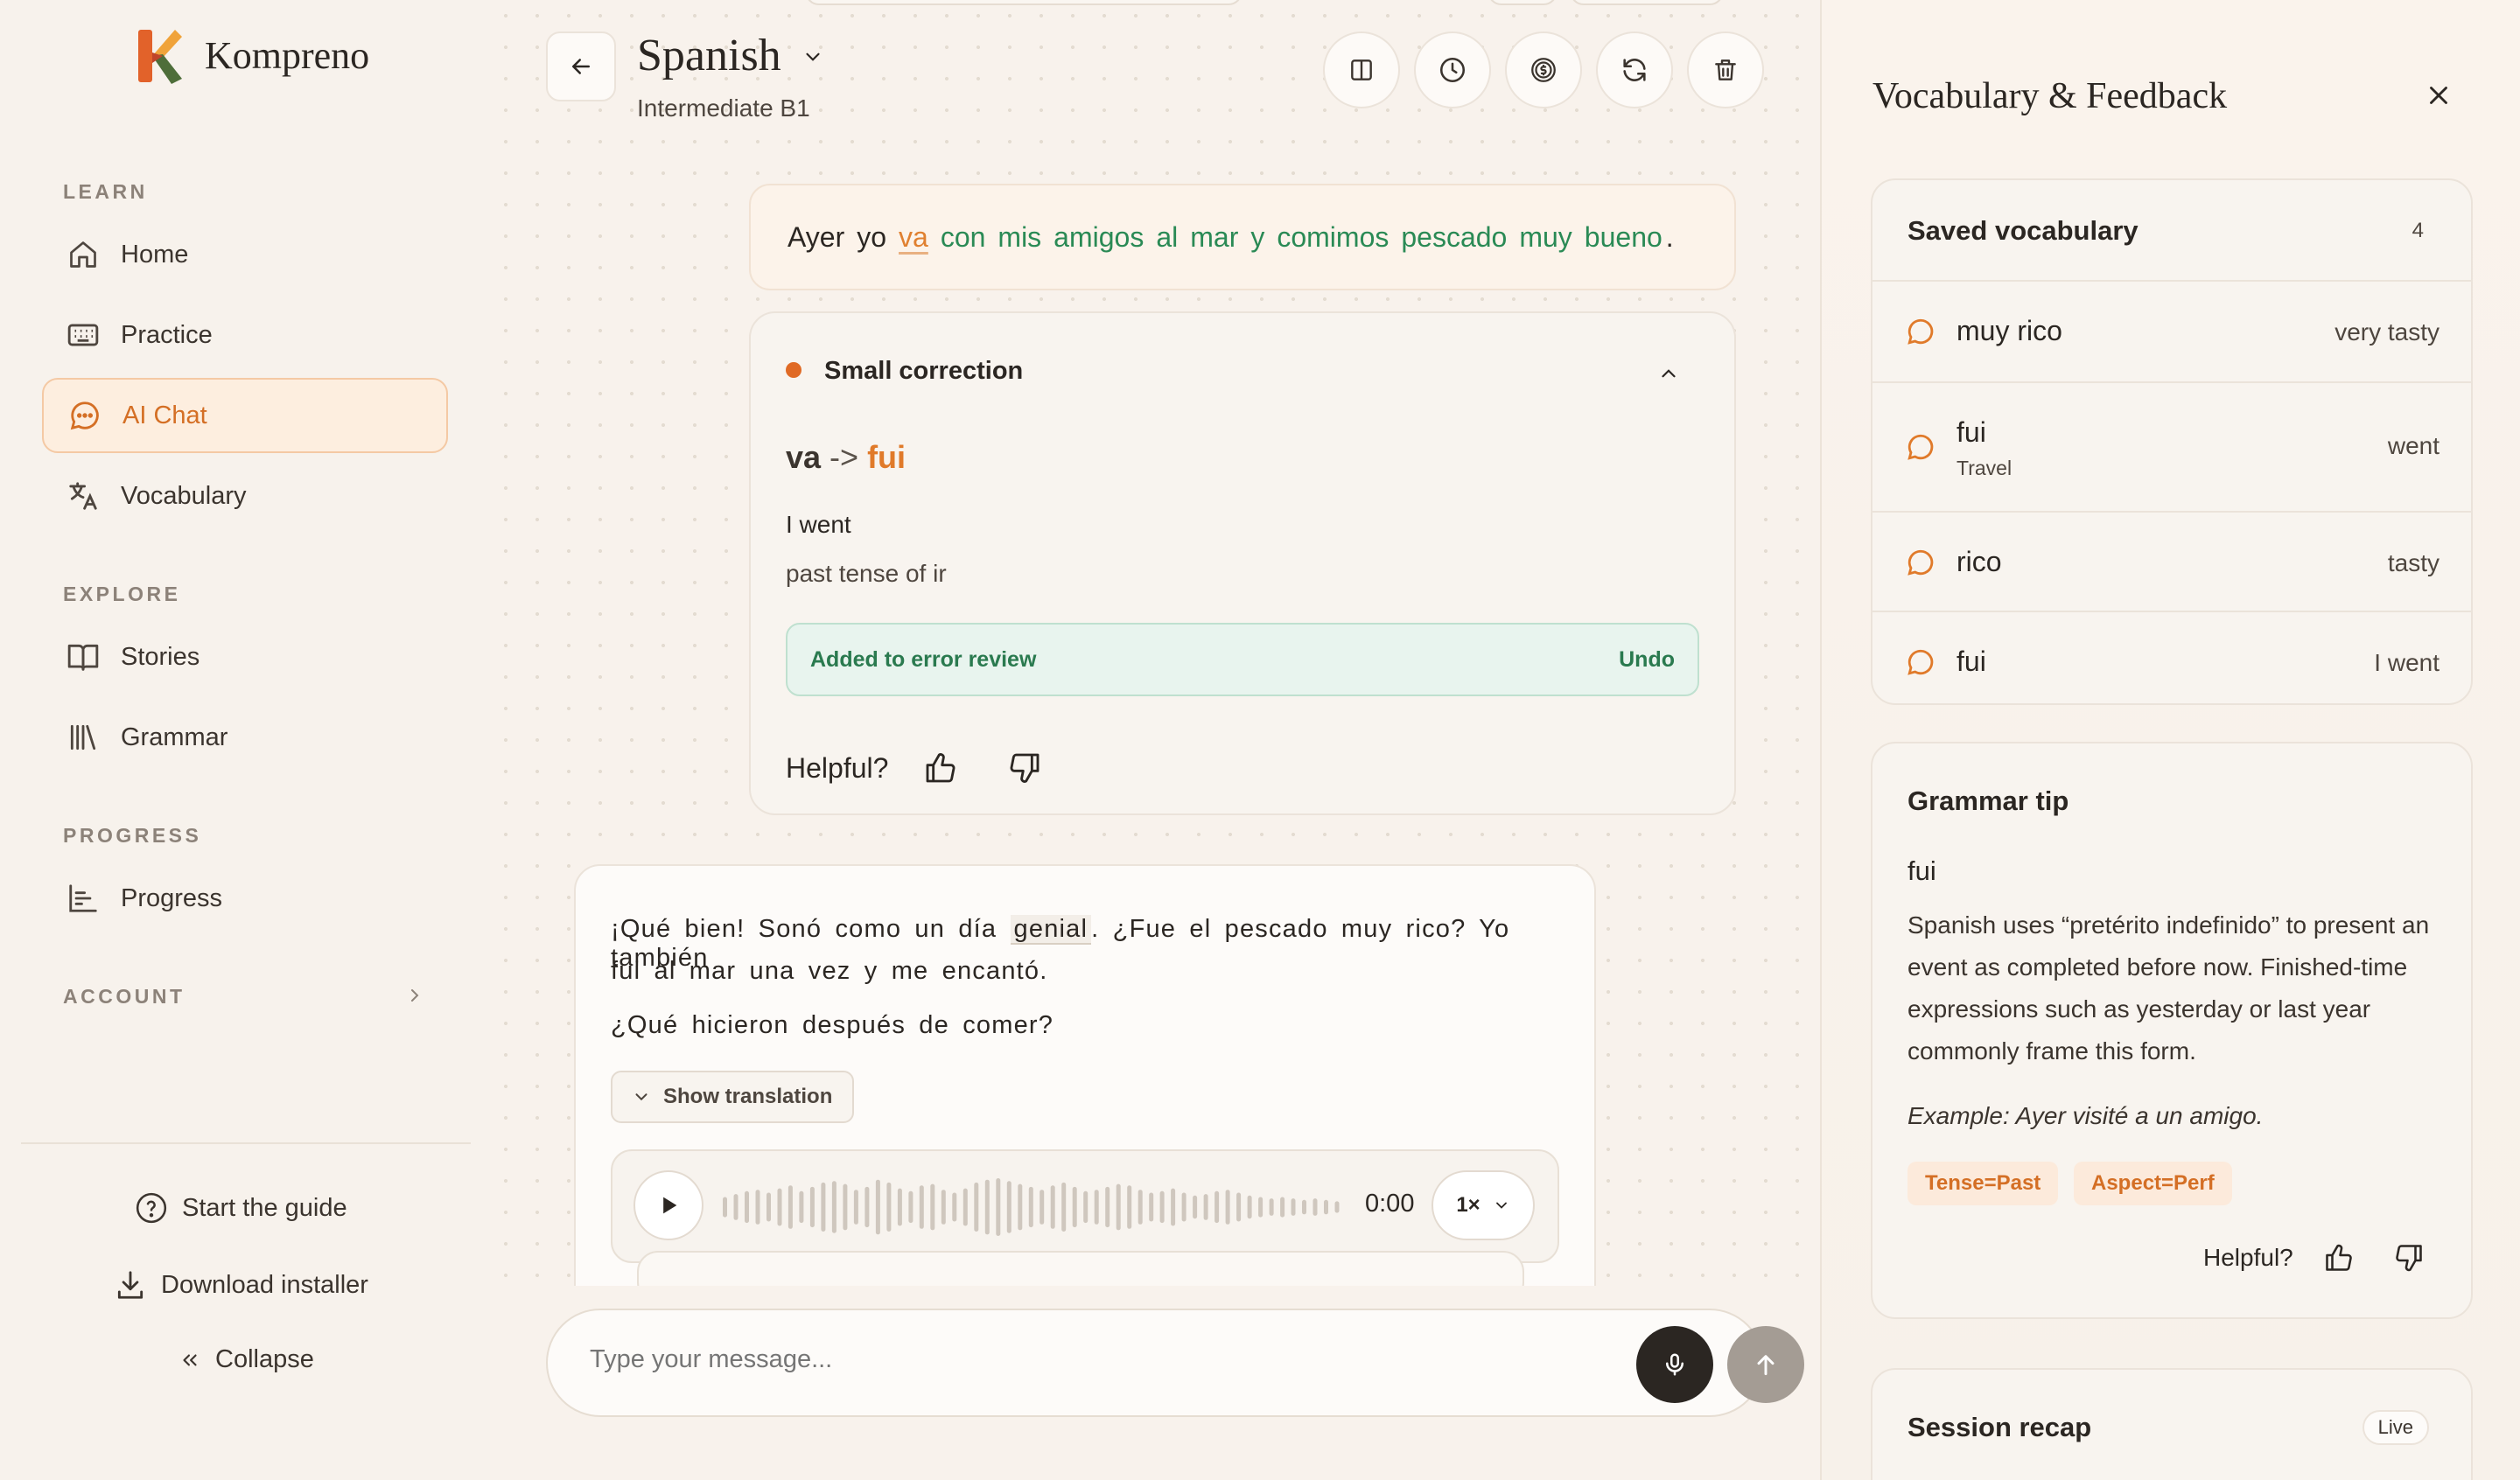 The image size is (2520, 1480). What do you see at coordinates (105, 192) in the screenshot?
I see `section-label-learn: LEARN` at bounding box center [105, 192].